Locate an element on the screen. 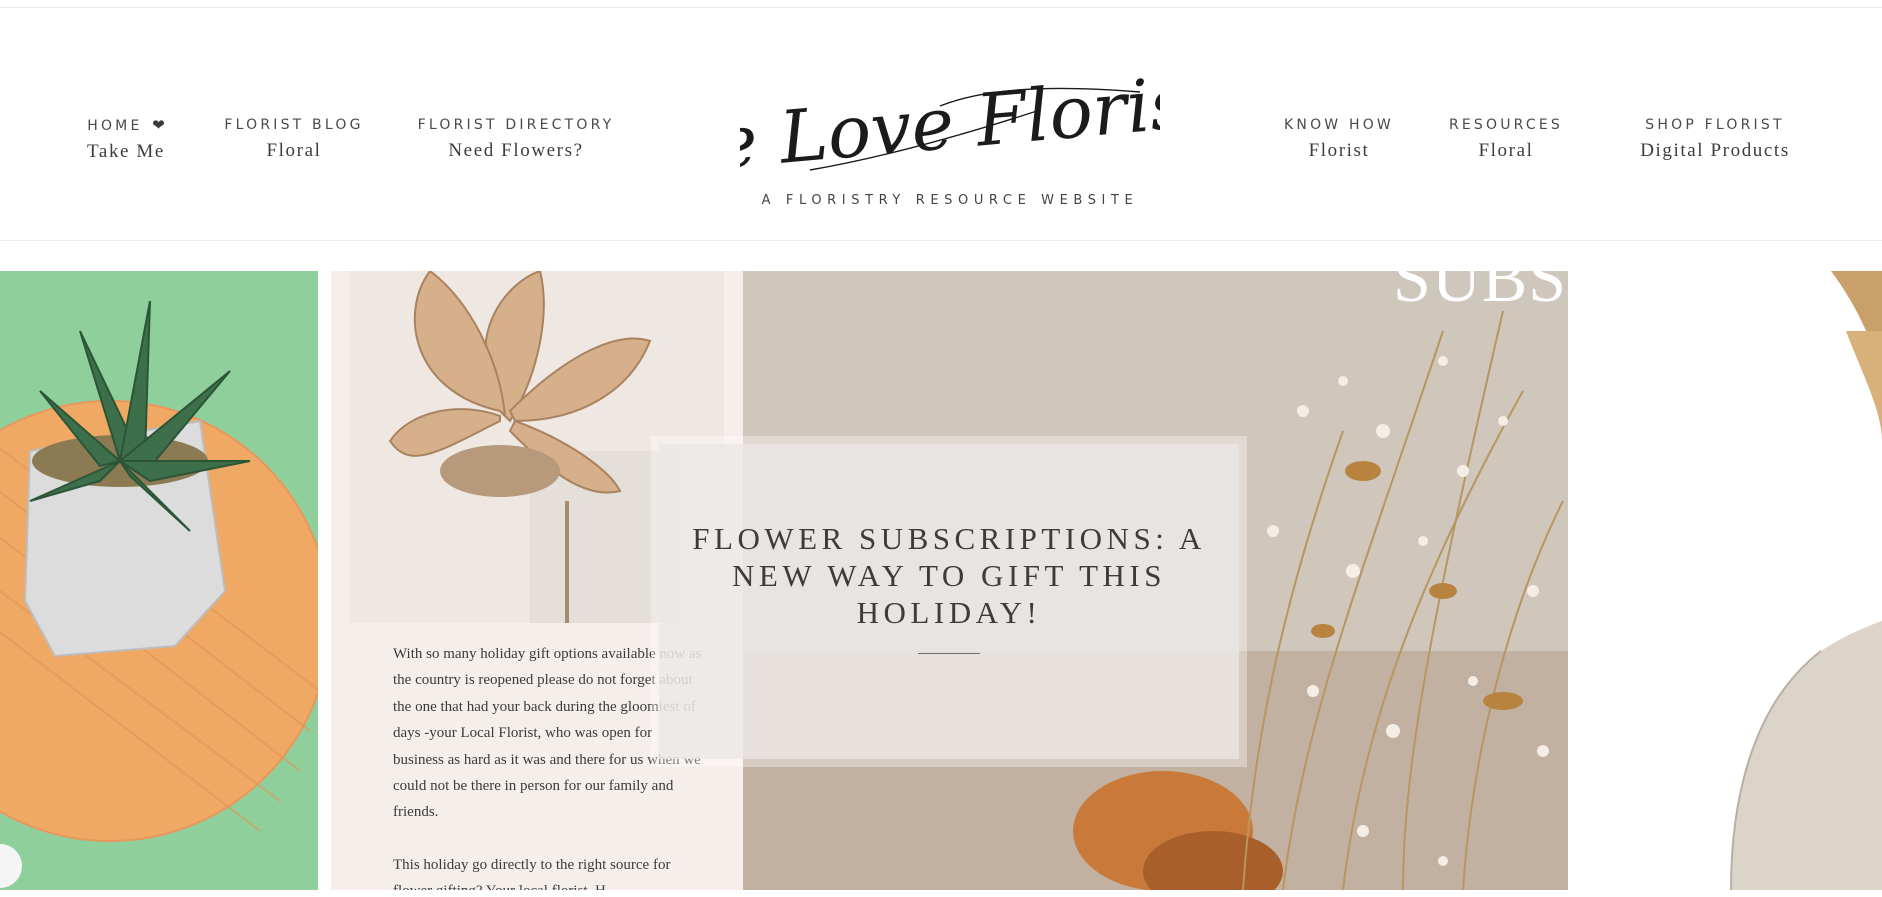 The height and width of the screenshot is (897, 1882). slide-portrait is located at coordinates (1731, 580).